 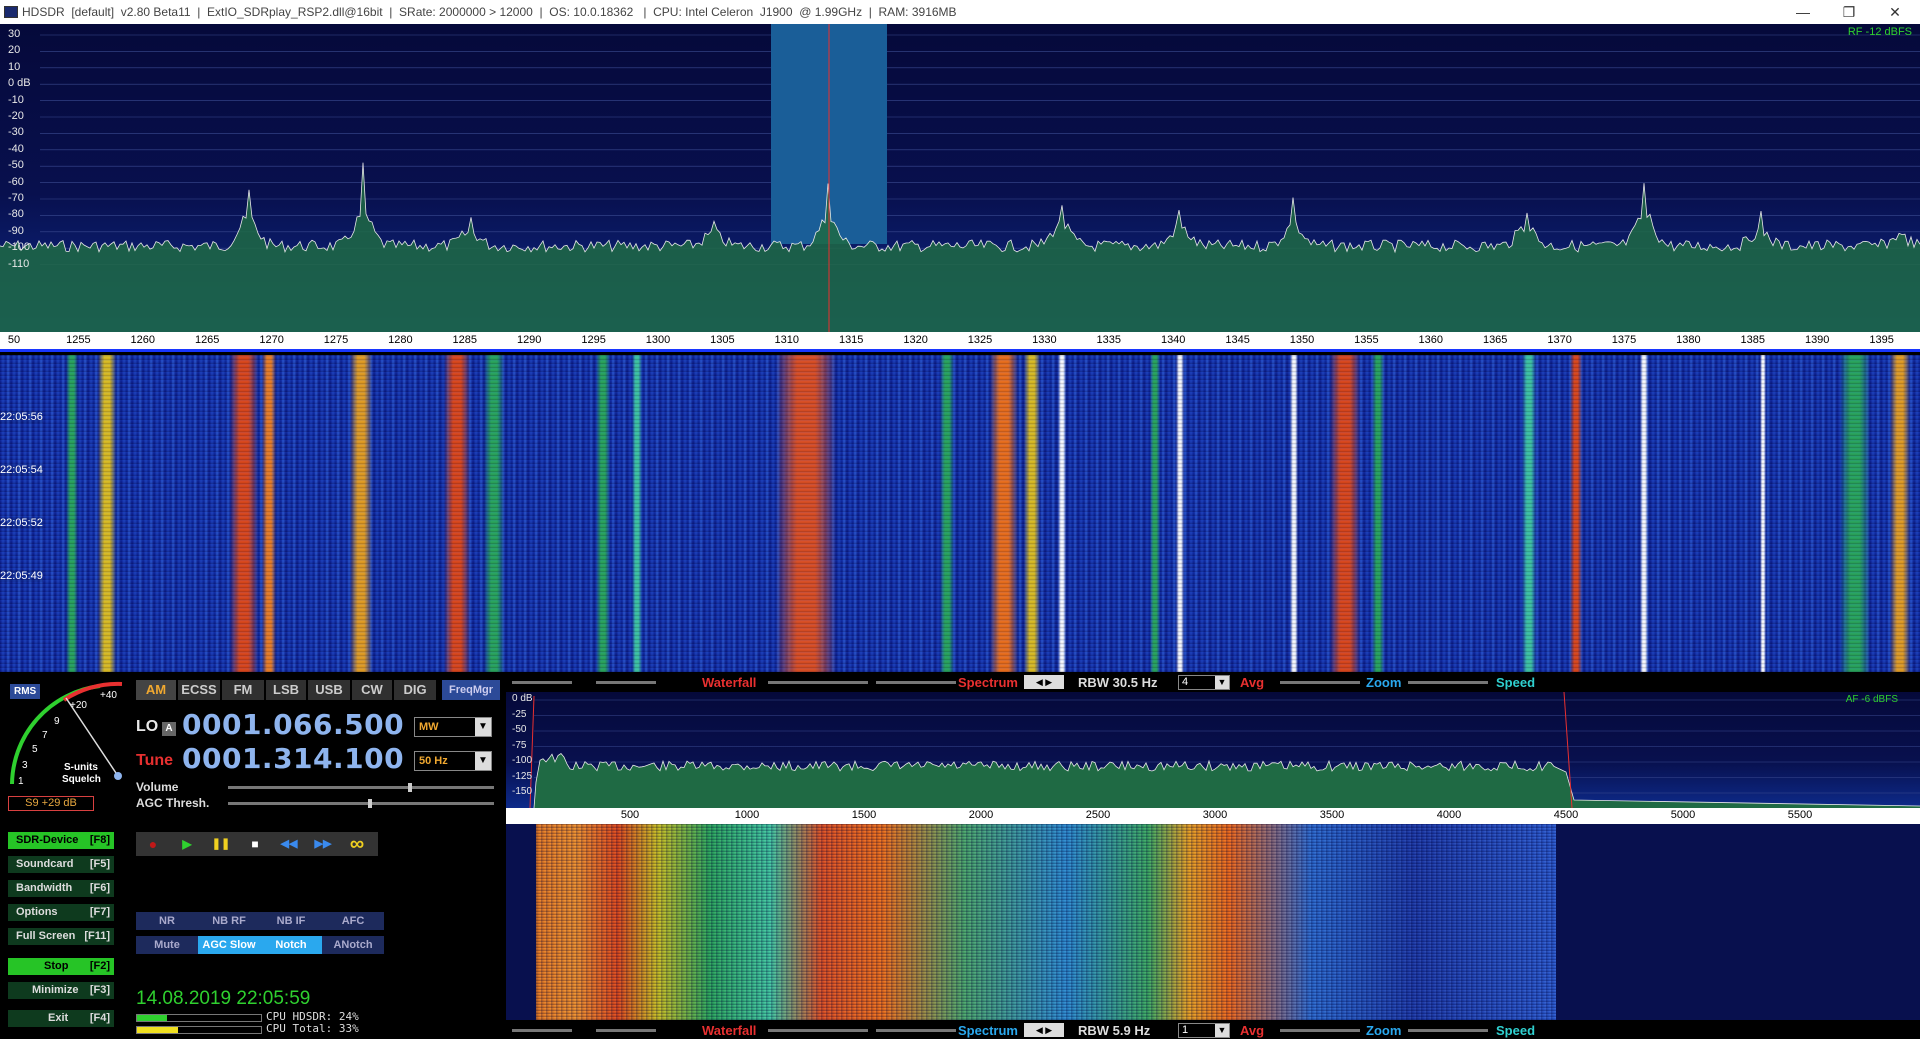 What do you see at coordinates (1114, 1030) in the screenshot?
I see `af2-rbw-label: RBW 5.9 Hz` at bounding box center [1114, 1030].